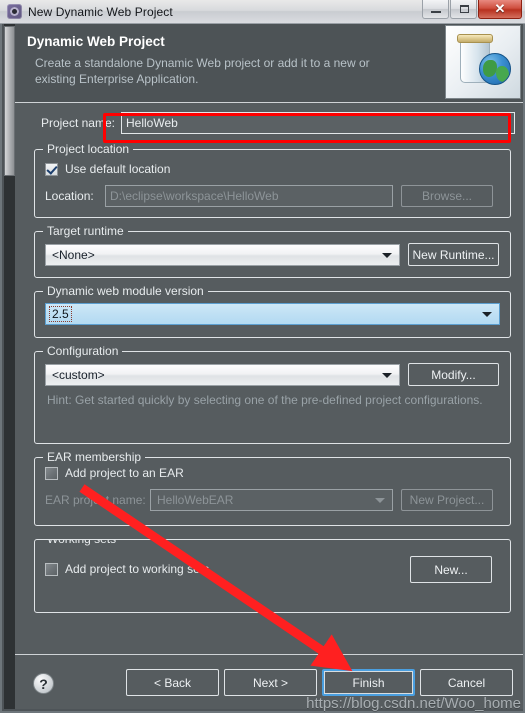 This screenshot has width=525, height=713. What do you see at coordinates (69, 196) in the screenshot?
I see `location-label: Location:` at bounding box center [69, 196].